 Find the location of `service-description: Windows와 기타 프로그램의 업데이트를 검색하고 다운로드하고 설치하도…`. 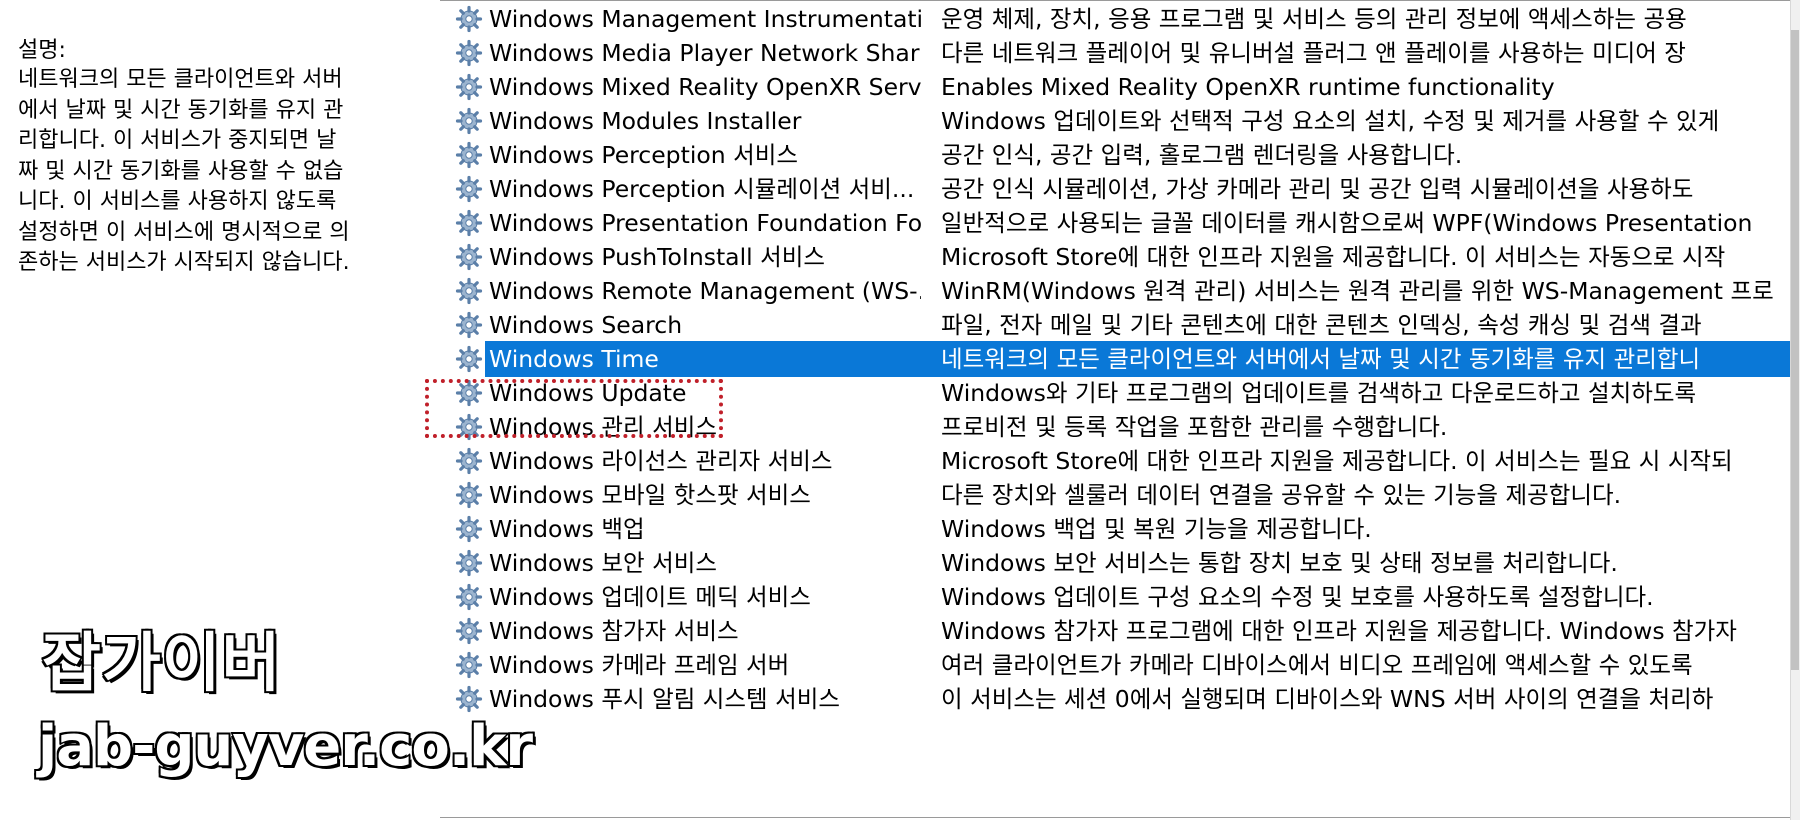

service-description: Windows와 기타 프로그램의 업데이트를 검색하고 다운로드하고 설치하도… is located at coordinates (1319, 393).